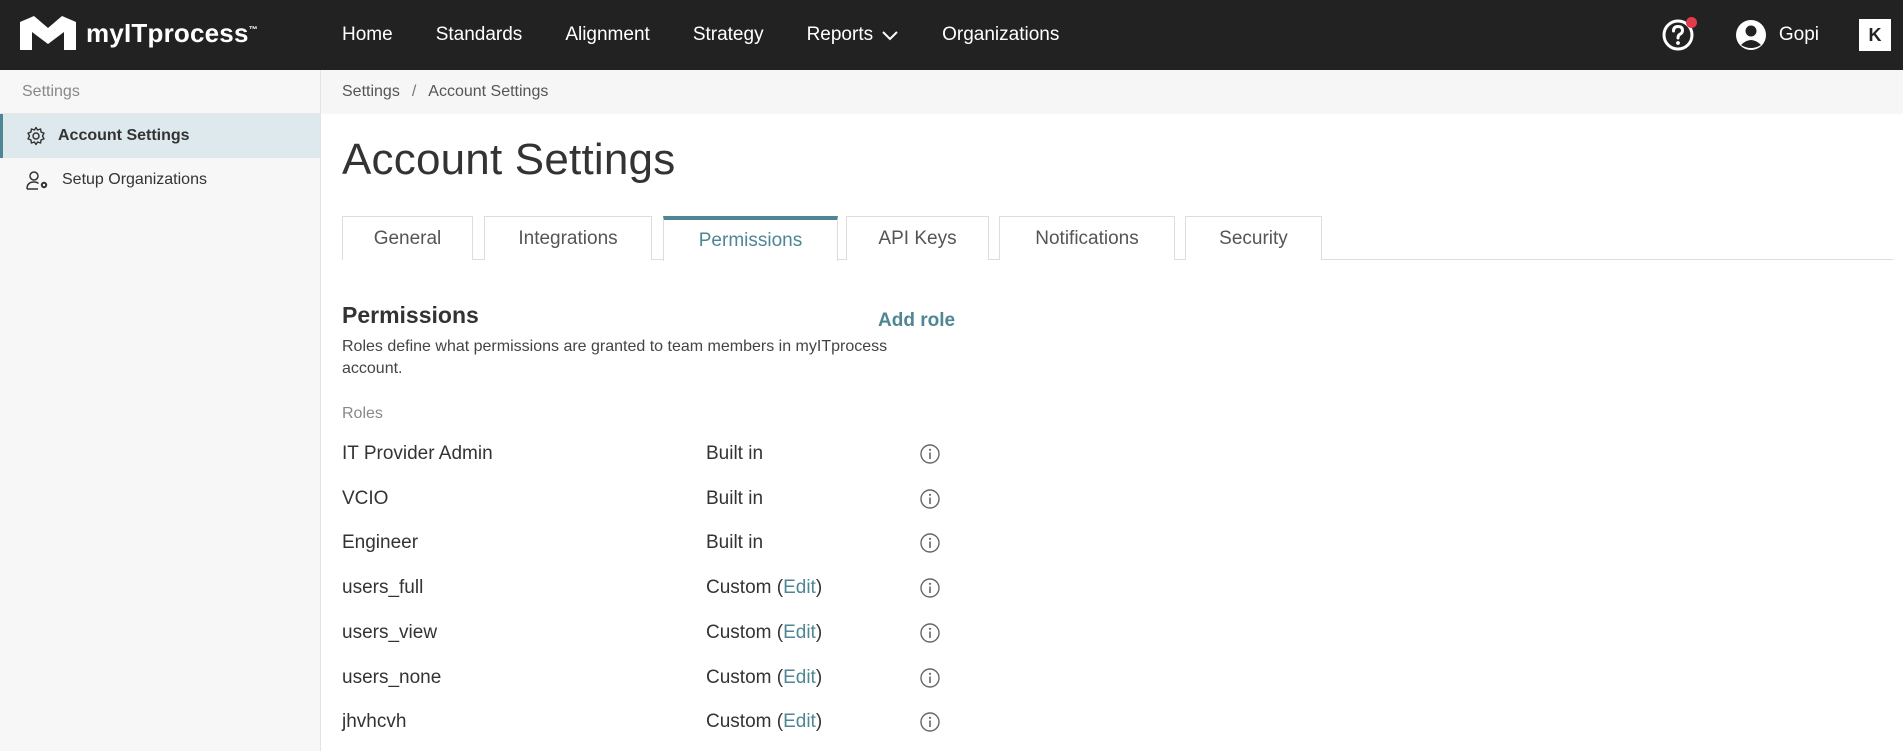 The image size is (1903, 751). I want to click on role-name: IT Provider Admin, so click(417, 453).